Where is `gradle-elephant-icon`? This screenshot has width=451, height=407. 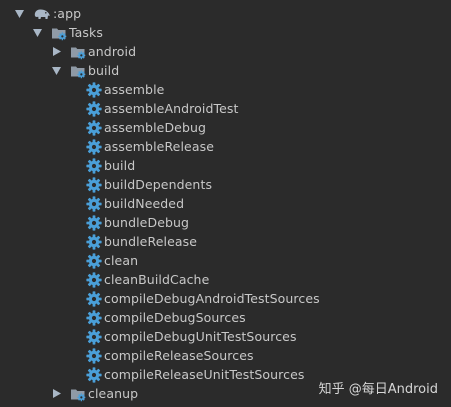 gradle-elephant-icon is located at coordinates (42, 14).